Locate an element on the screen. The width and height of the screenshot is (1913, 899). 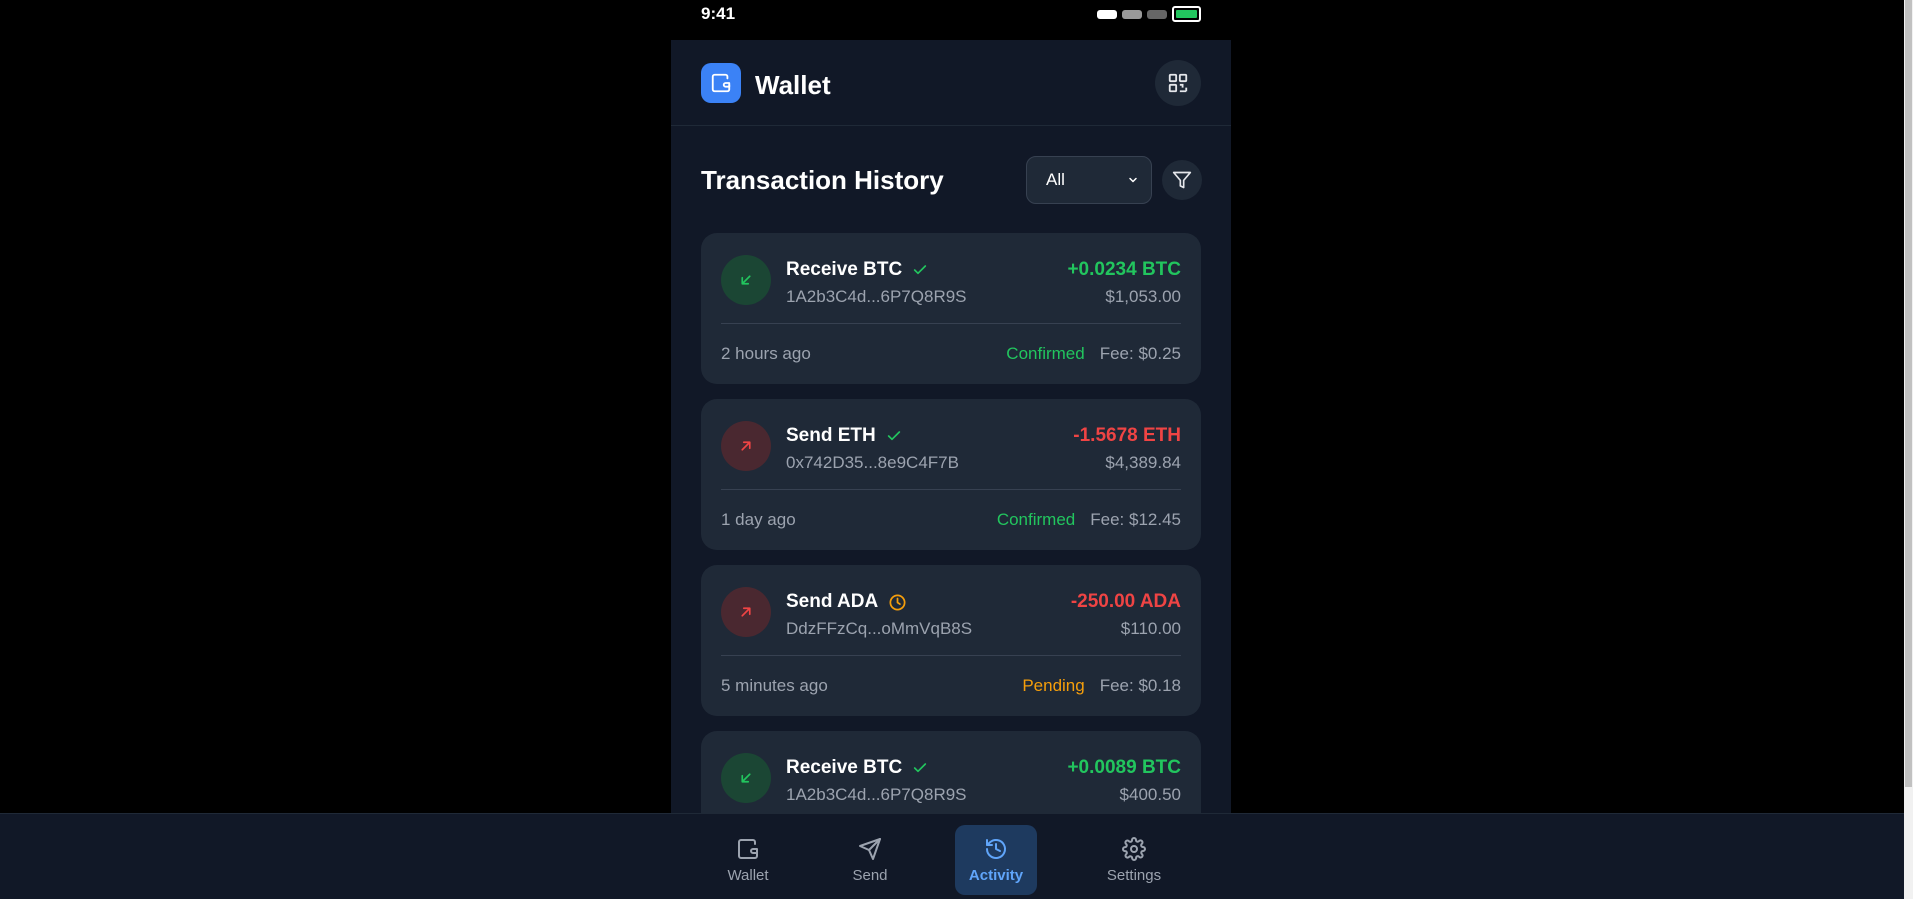
transaction-history-header: Transaction History All is located at coordinates (951, 180).